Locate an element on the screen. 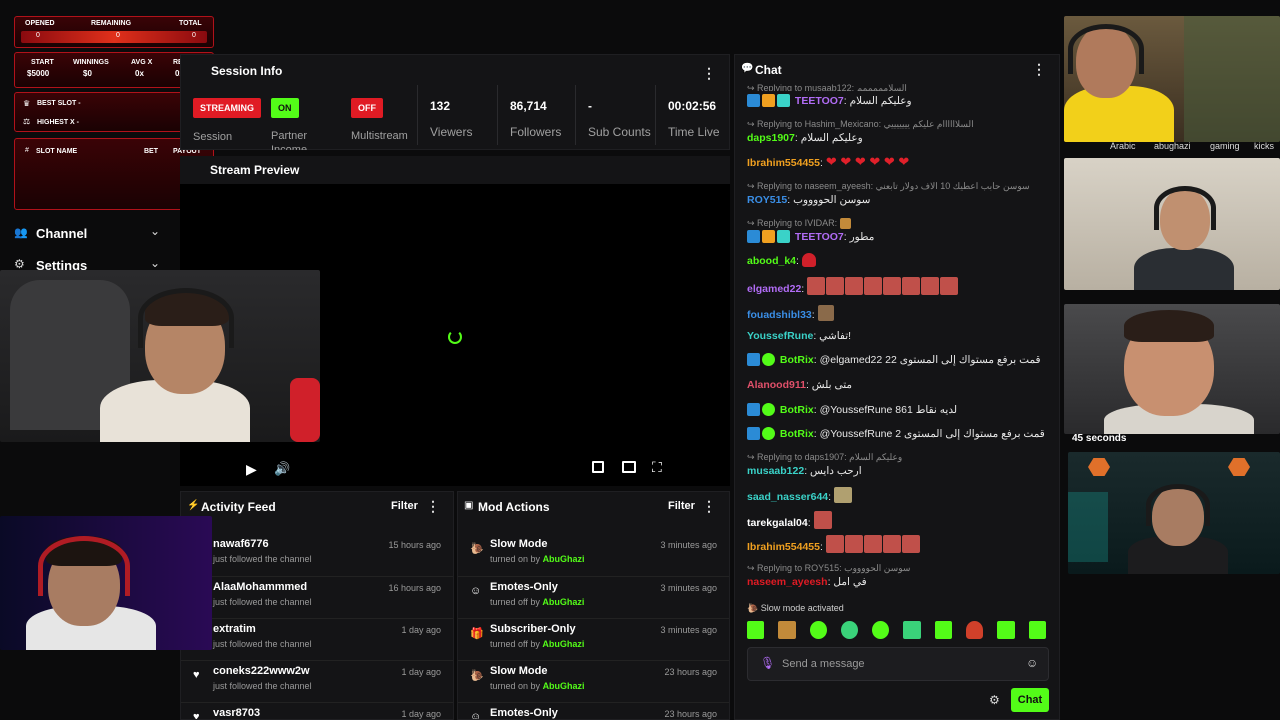 This screenshot has width=1280, height=720. chat-username: tarekgalal04 is located at coordinates (777, 523).